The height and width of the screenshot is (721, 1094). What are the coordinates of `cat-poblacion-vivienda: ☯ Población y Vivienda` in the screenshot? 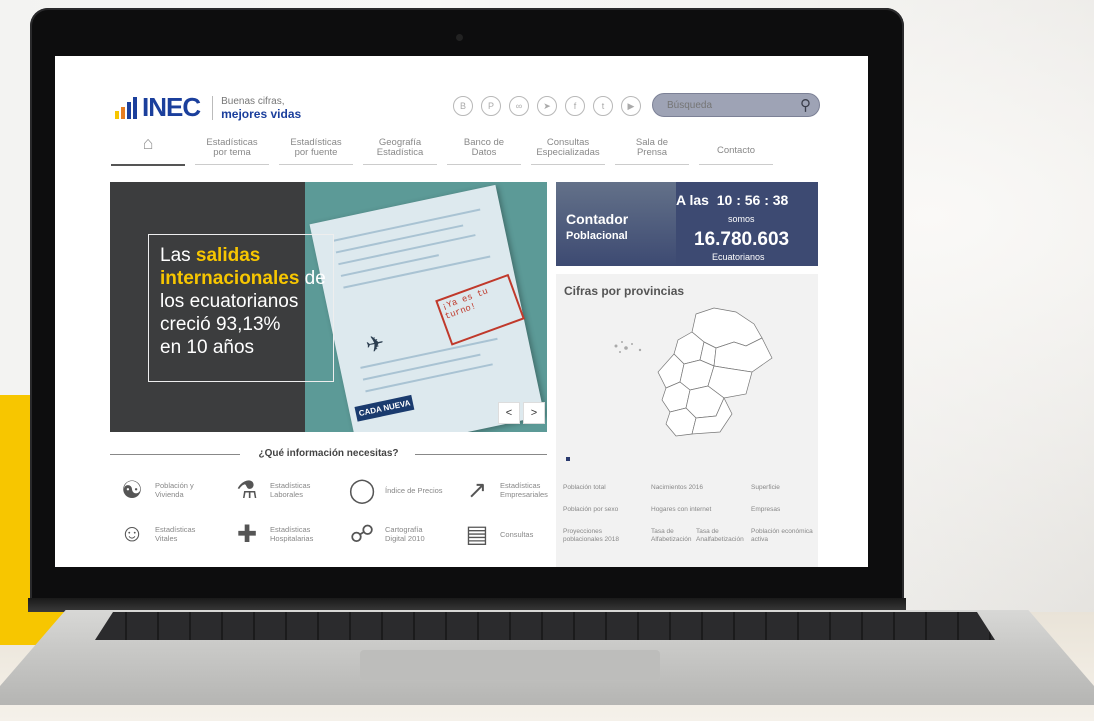 It's located at (165, 490).